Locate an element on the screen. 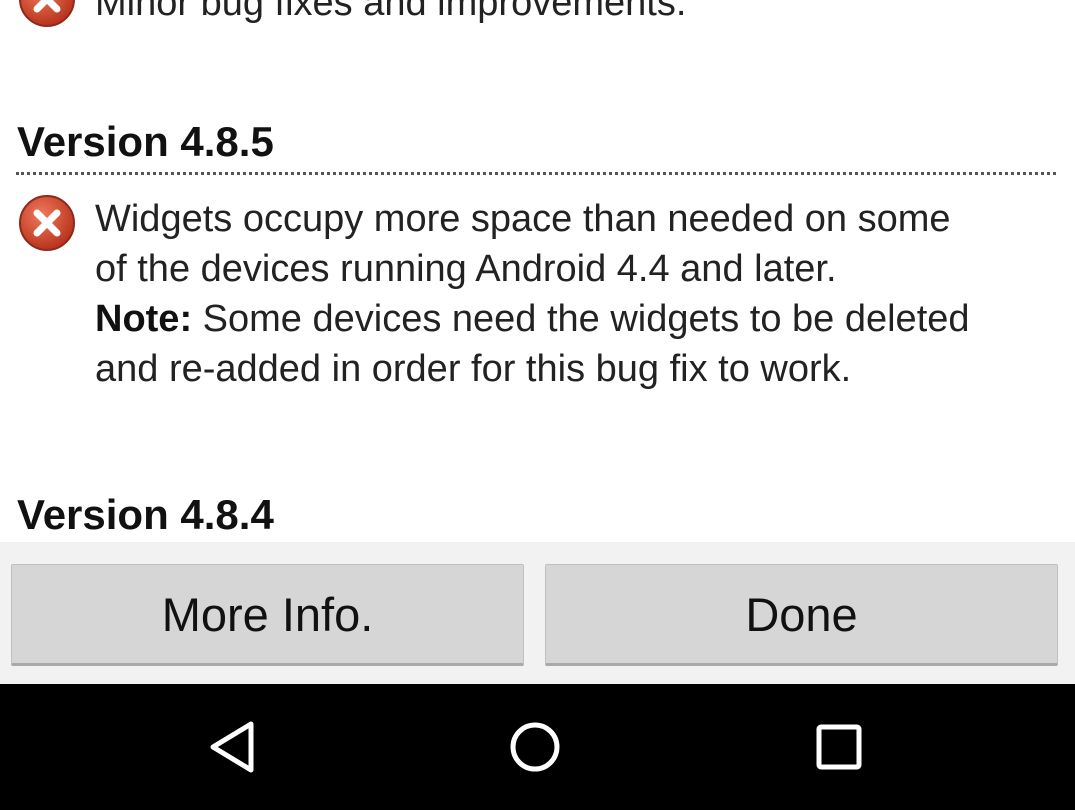 The height and width of the screenshot is (810, 1075). home-button is located at coordinates (535, 747).